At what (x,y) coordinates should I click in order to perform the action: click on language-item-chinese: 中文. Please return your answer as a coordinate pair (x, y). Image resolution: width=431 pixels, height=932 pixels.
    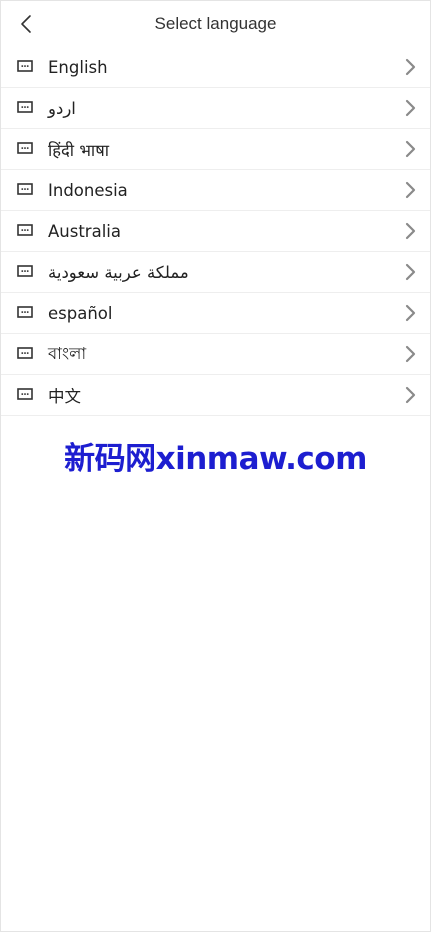
    Looking at the image, I should click on (215, 395).